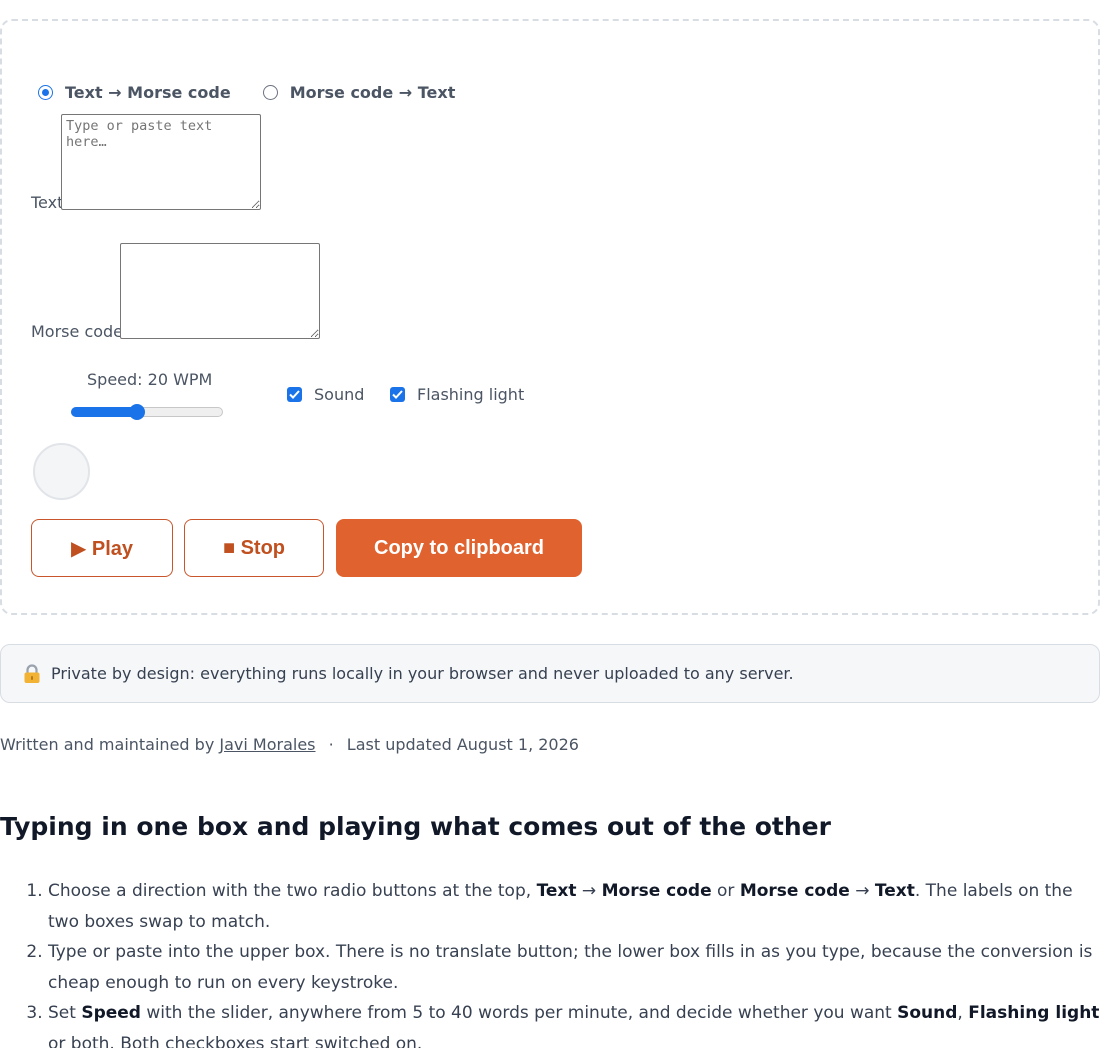  Describe the element at coordinates (47, 202) in the screenshot. I see `text-field-label: Text` at that location.